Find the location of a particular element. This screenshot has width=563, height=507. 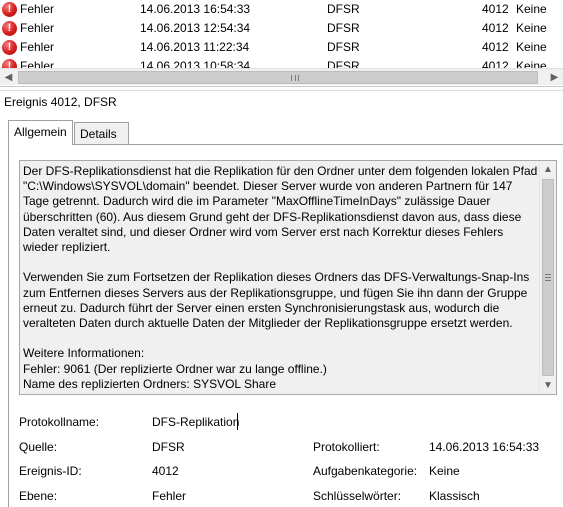

vertical-scrollbar: ▲ ▼ is located at coordinates (547, 277).